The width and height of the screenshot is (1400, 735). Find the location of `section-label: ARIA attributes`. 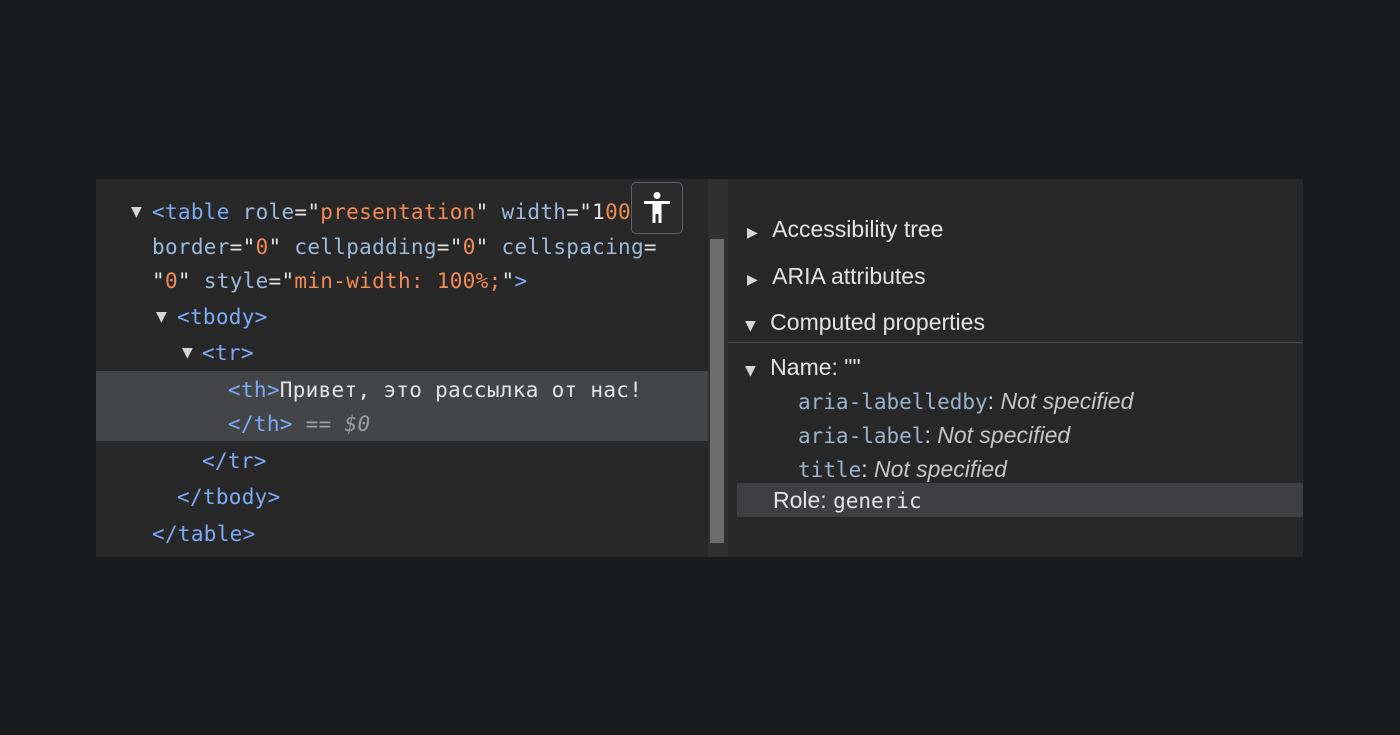

section-label: ARIA attributes is located at coordinates (849, 276).